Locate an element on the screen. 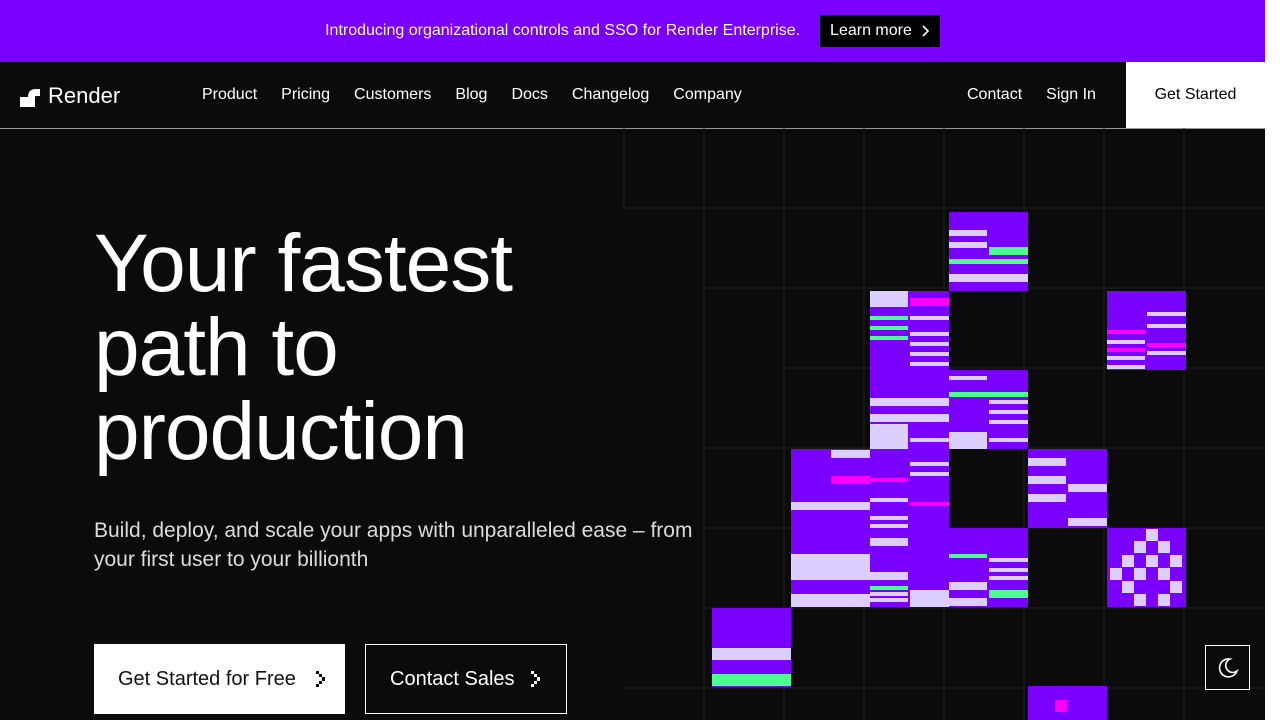 Image resolution: width=1280 pixels, height=720 pixels. get-started-free-button: Get Started for Free is located at coordinates (219, 679).